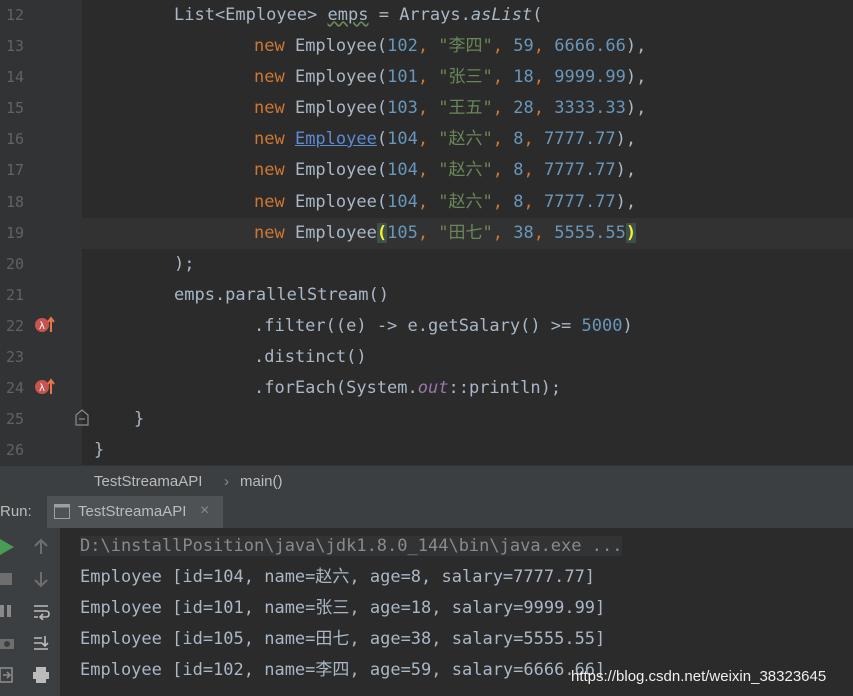  I want to click on line-number: 19, so click(14, 233).